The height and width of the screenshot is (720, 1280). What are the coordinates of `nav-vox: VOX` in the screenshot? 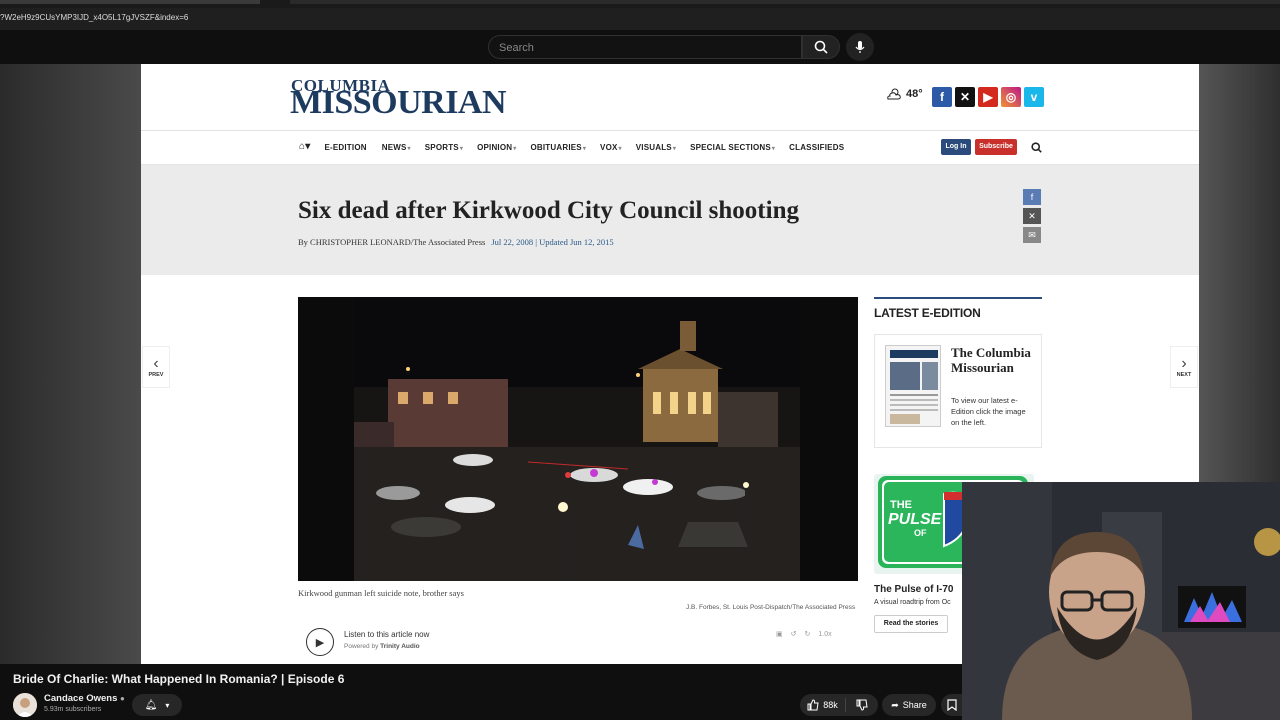 It's located at (611, 147).